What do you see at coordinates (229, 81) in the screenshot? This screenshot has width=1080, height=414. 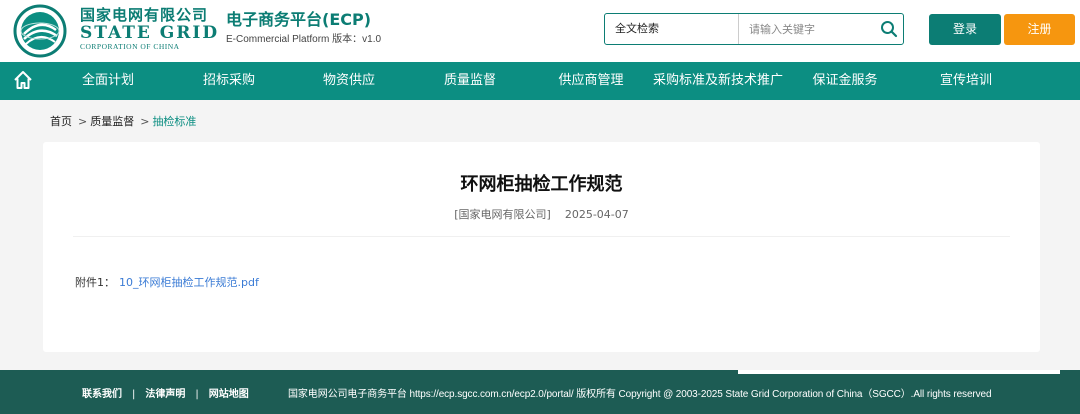 I see `nav-item-bidding: 招标采购` at bounding box center [229, 81].